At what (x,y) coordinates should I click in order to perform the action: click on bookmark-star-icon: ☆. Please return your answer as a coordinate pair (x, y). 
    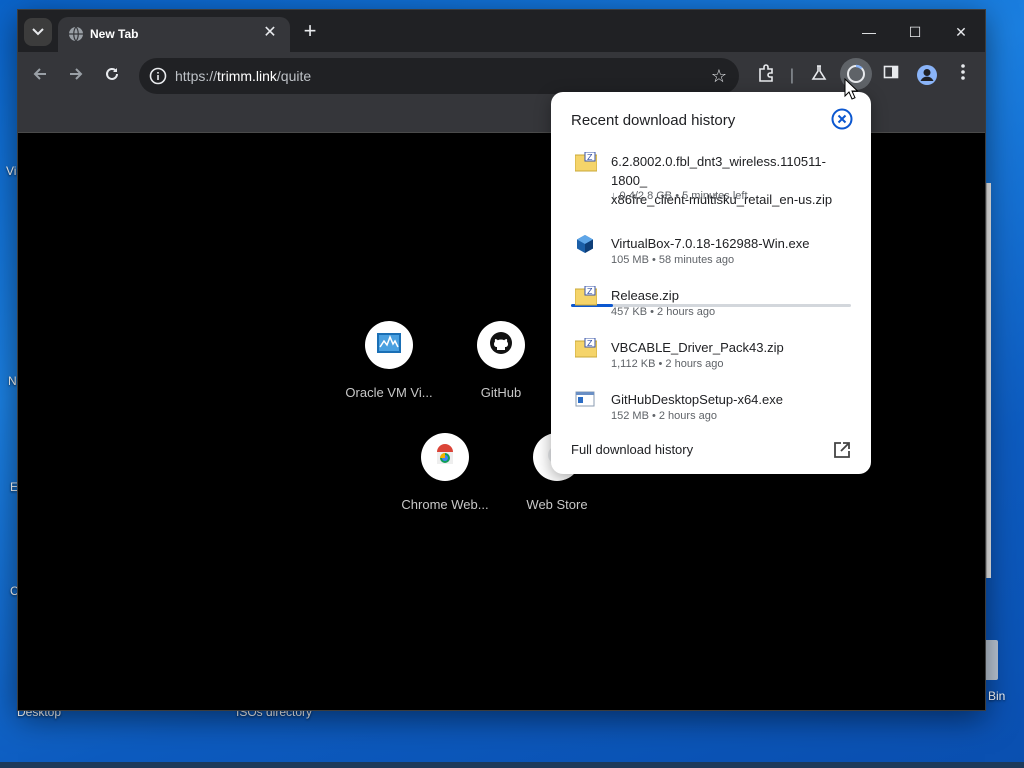
    Looking at the image, I should click on (719, 76).